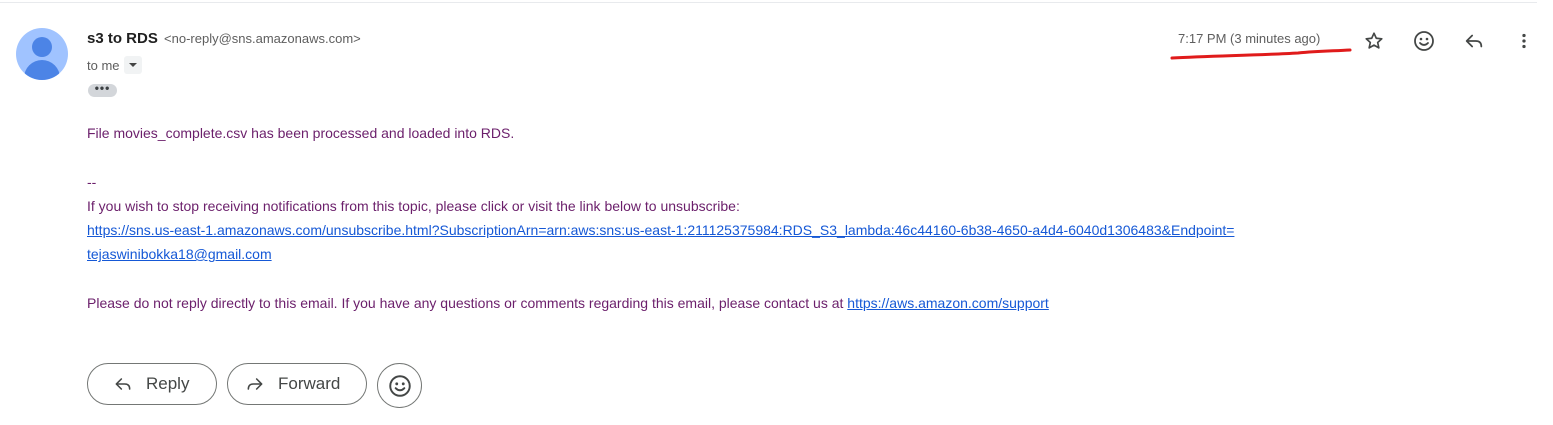 The width and height of the screenshot is (1553, 425). What do you see at coordinates (1261, 54) in the screenshot?
I see `red-underline-annotation` at bounding box center [1261, 54].